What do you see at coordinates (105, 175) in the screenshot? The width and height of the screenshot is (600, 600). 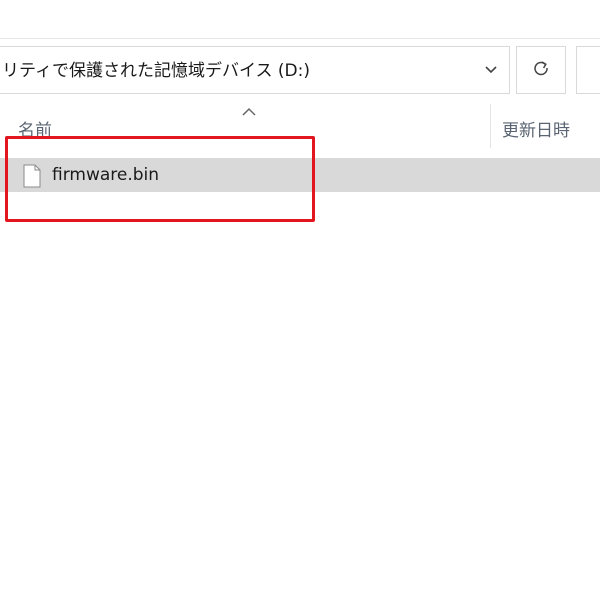 I see `file-name: firmware.bin` at bounding box center [105, 175].